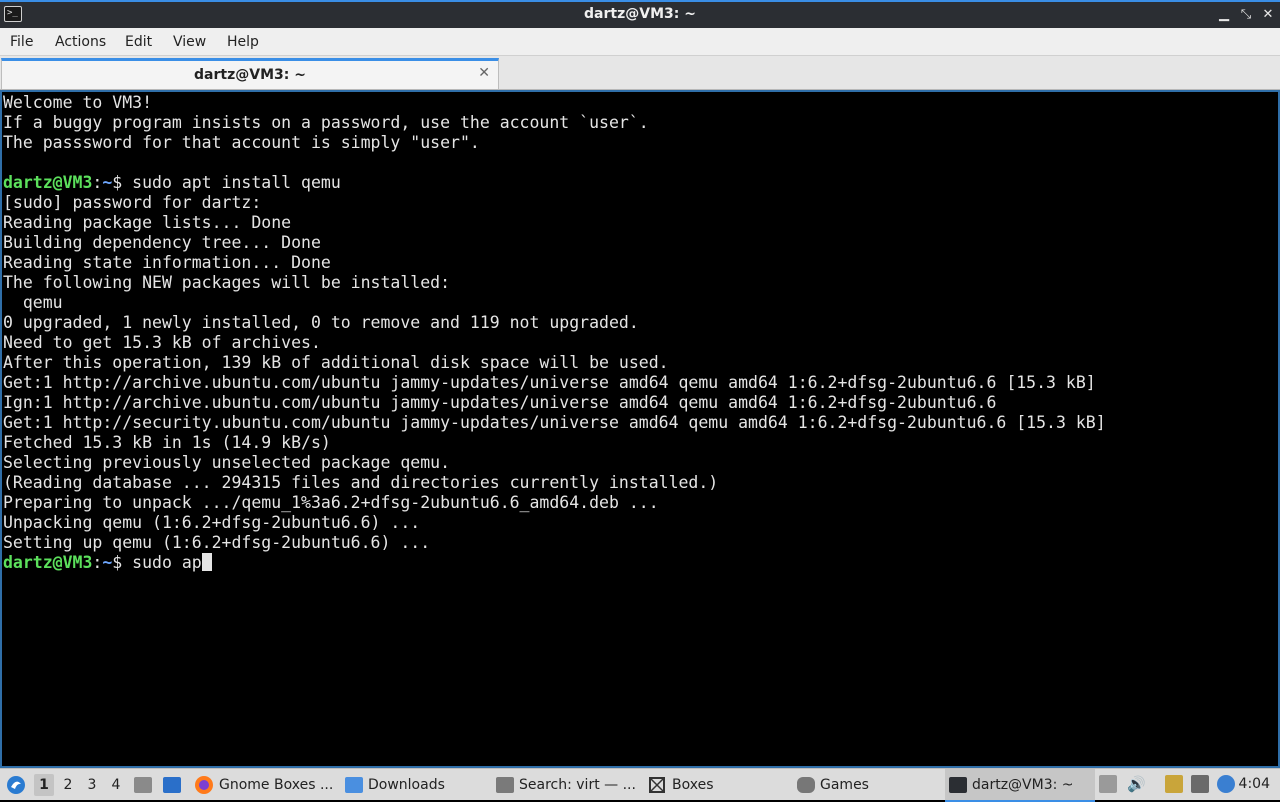  I want to click on clipboard-icon, so click(1174, 784).